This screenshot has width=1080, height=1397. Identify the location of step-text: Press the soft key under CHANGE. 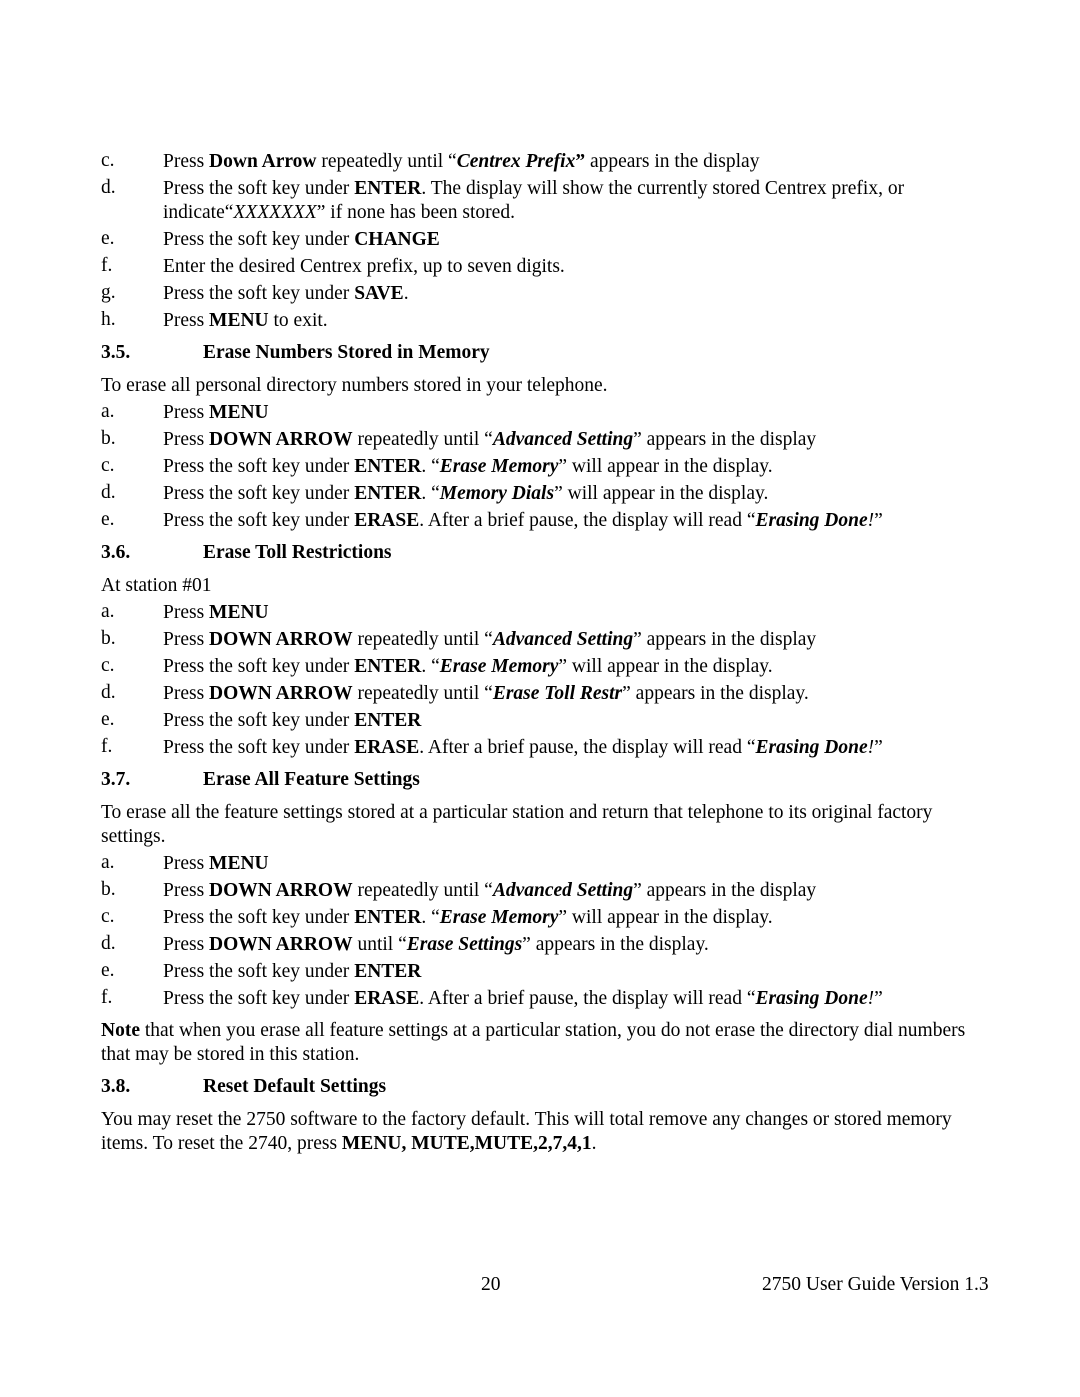
(572, 240).